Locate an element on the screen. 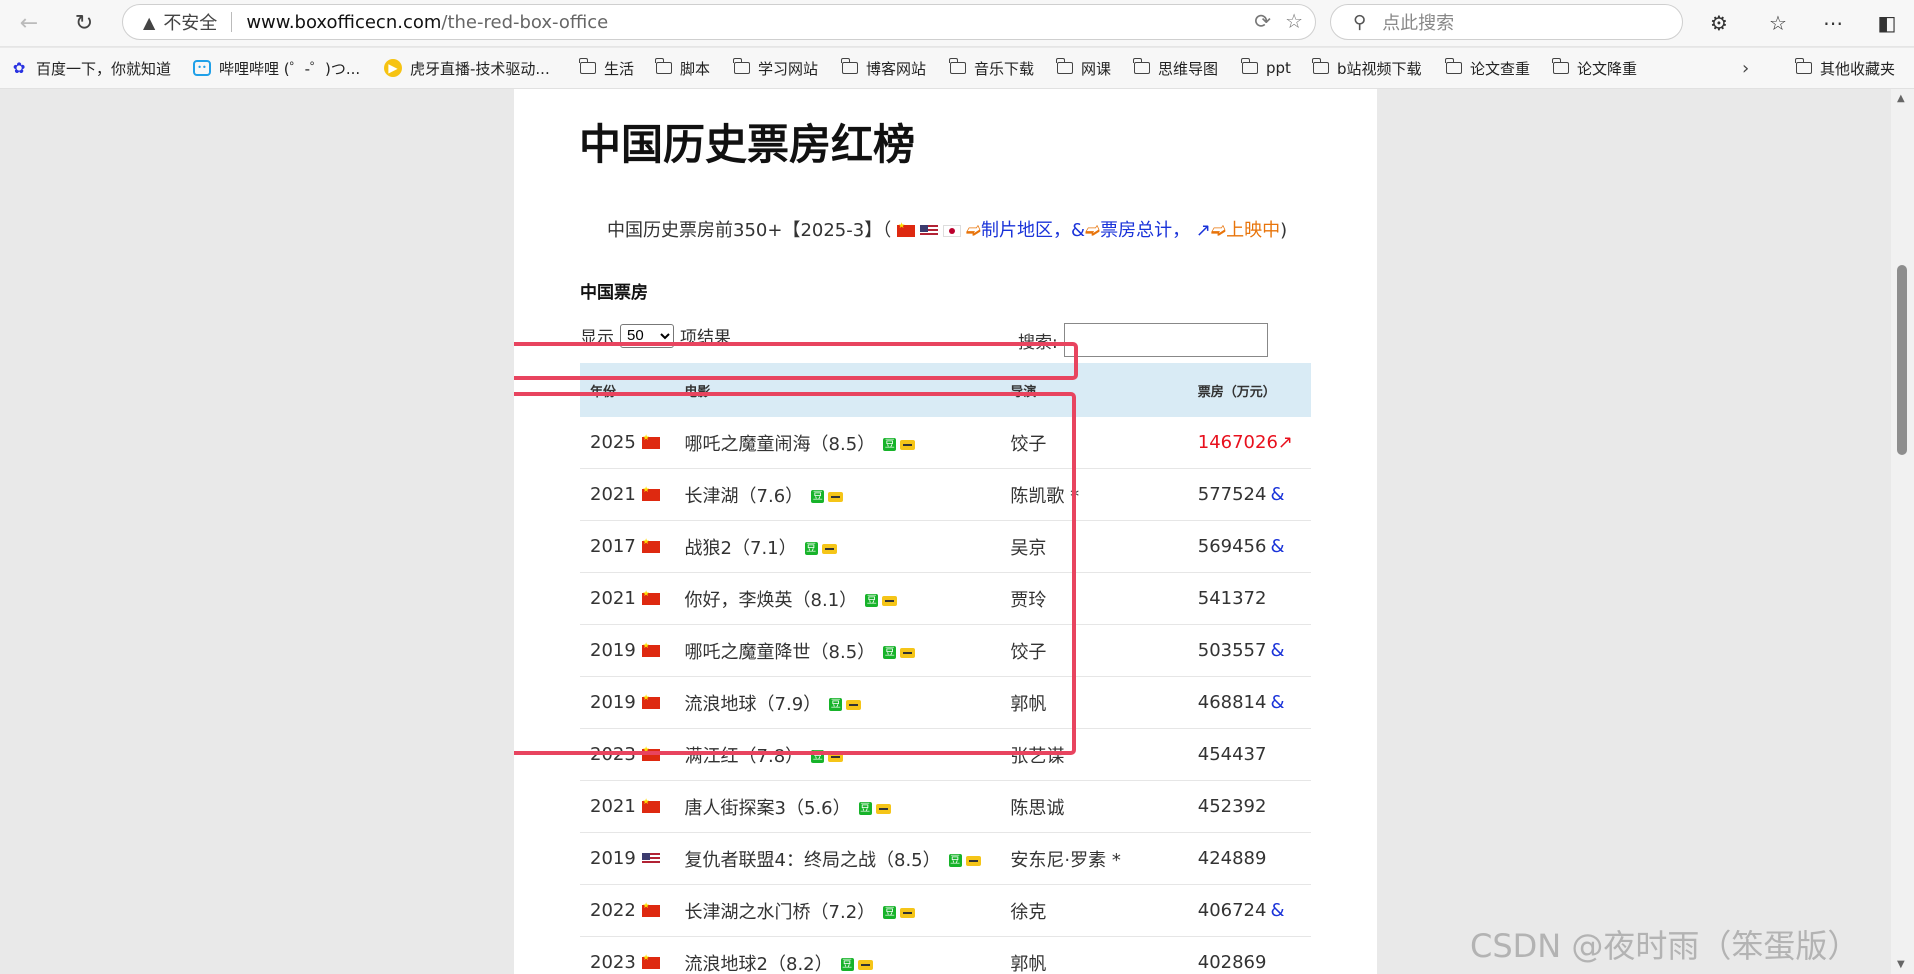  page-length-select: 50 is located at coordinates (647, 335).